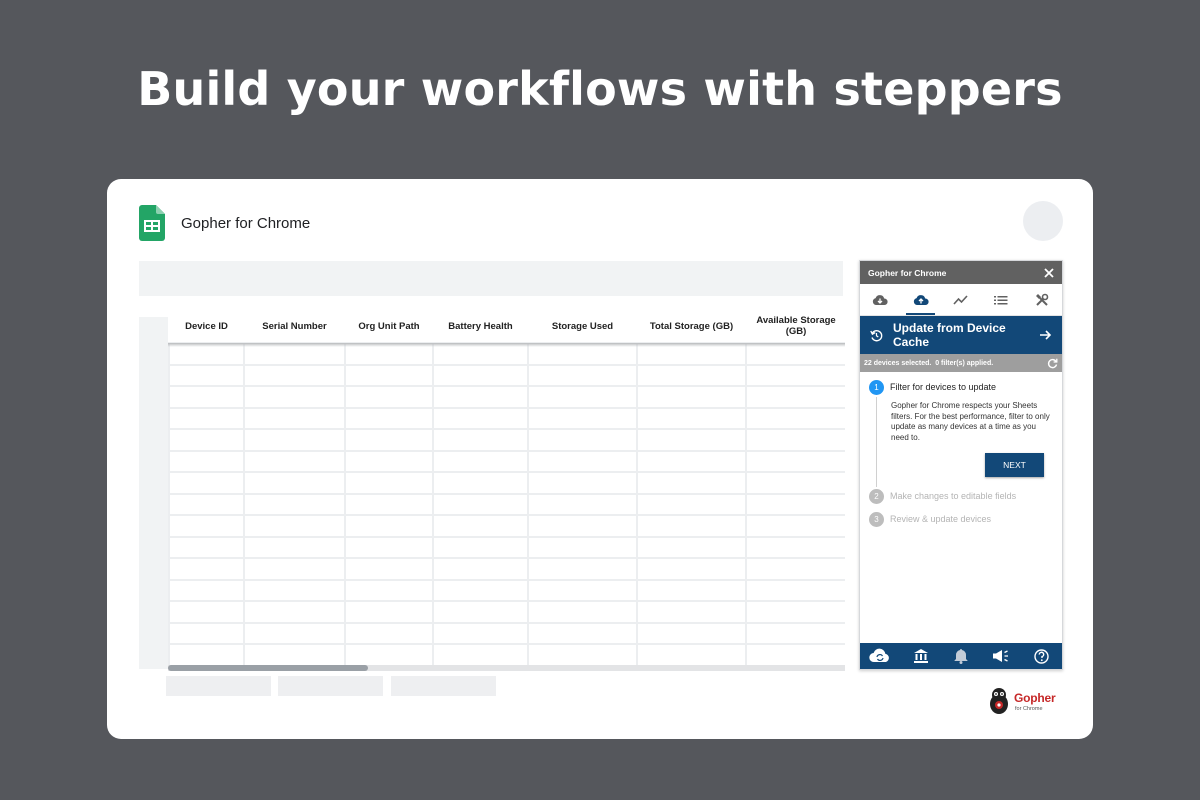  What do you see at coordinates (389, 326) in the screenshot?
I see `column-header: Org Unit Path` at bounding box center [389, 326].